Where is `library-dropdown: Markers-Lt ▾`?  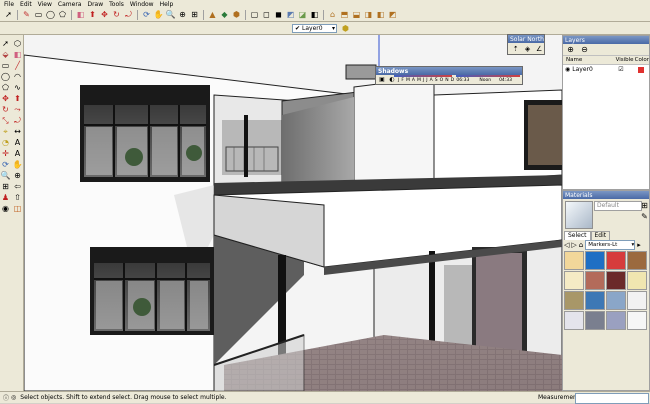 library-dropdown: Markers-Lt ▾ is located at coordinates (610, 245).